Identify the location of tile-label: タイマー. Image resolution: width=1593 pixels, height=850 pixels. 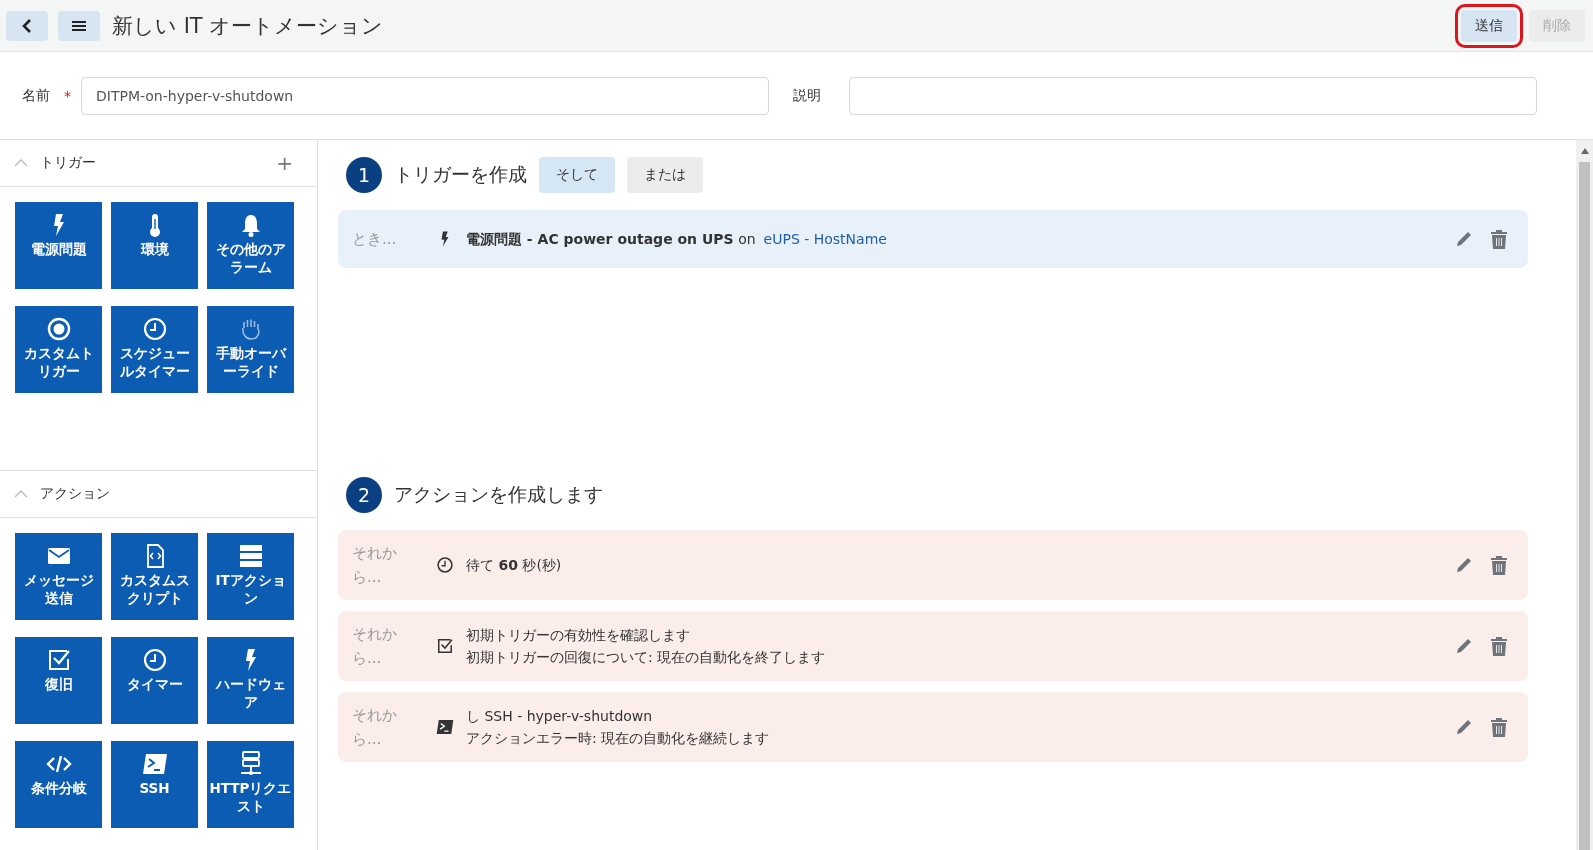
(154, 685).